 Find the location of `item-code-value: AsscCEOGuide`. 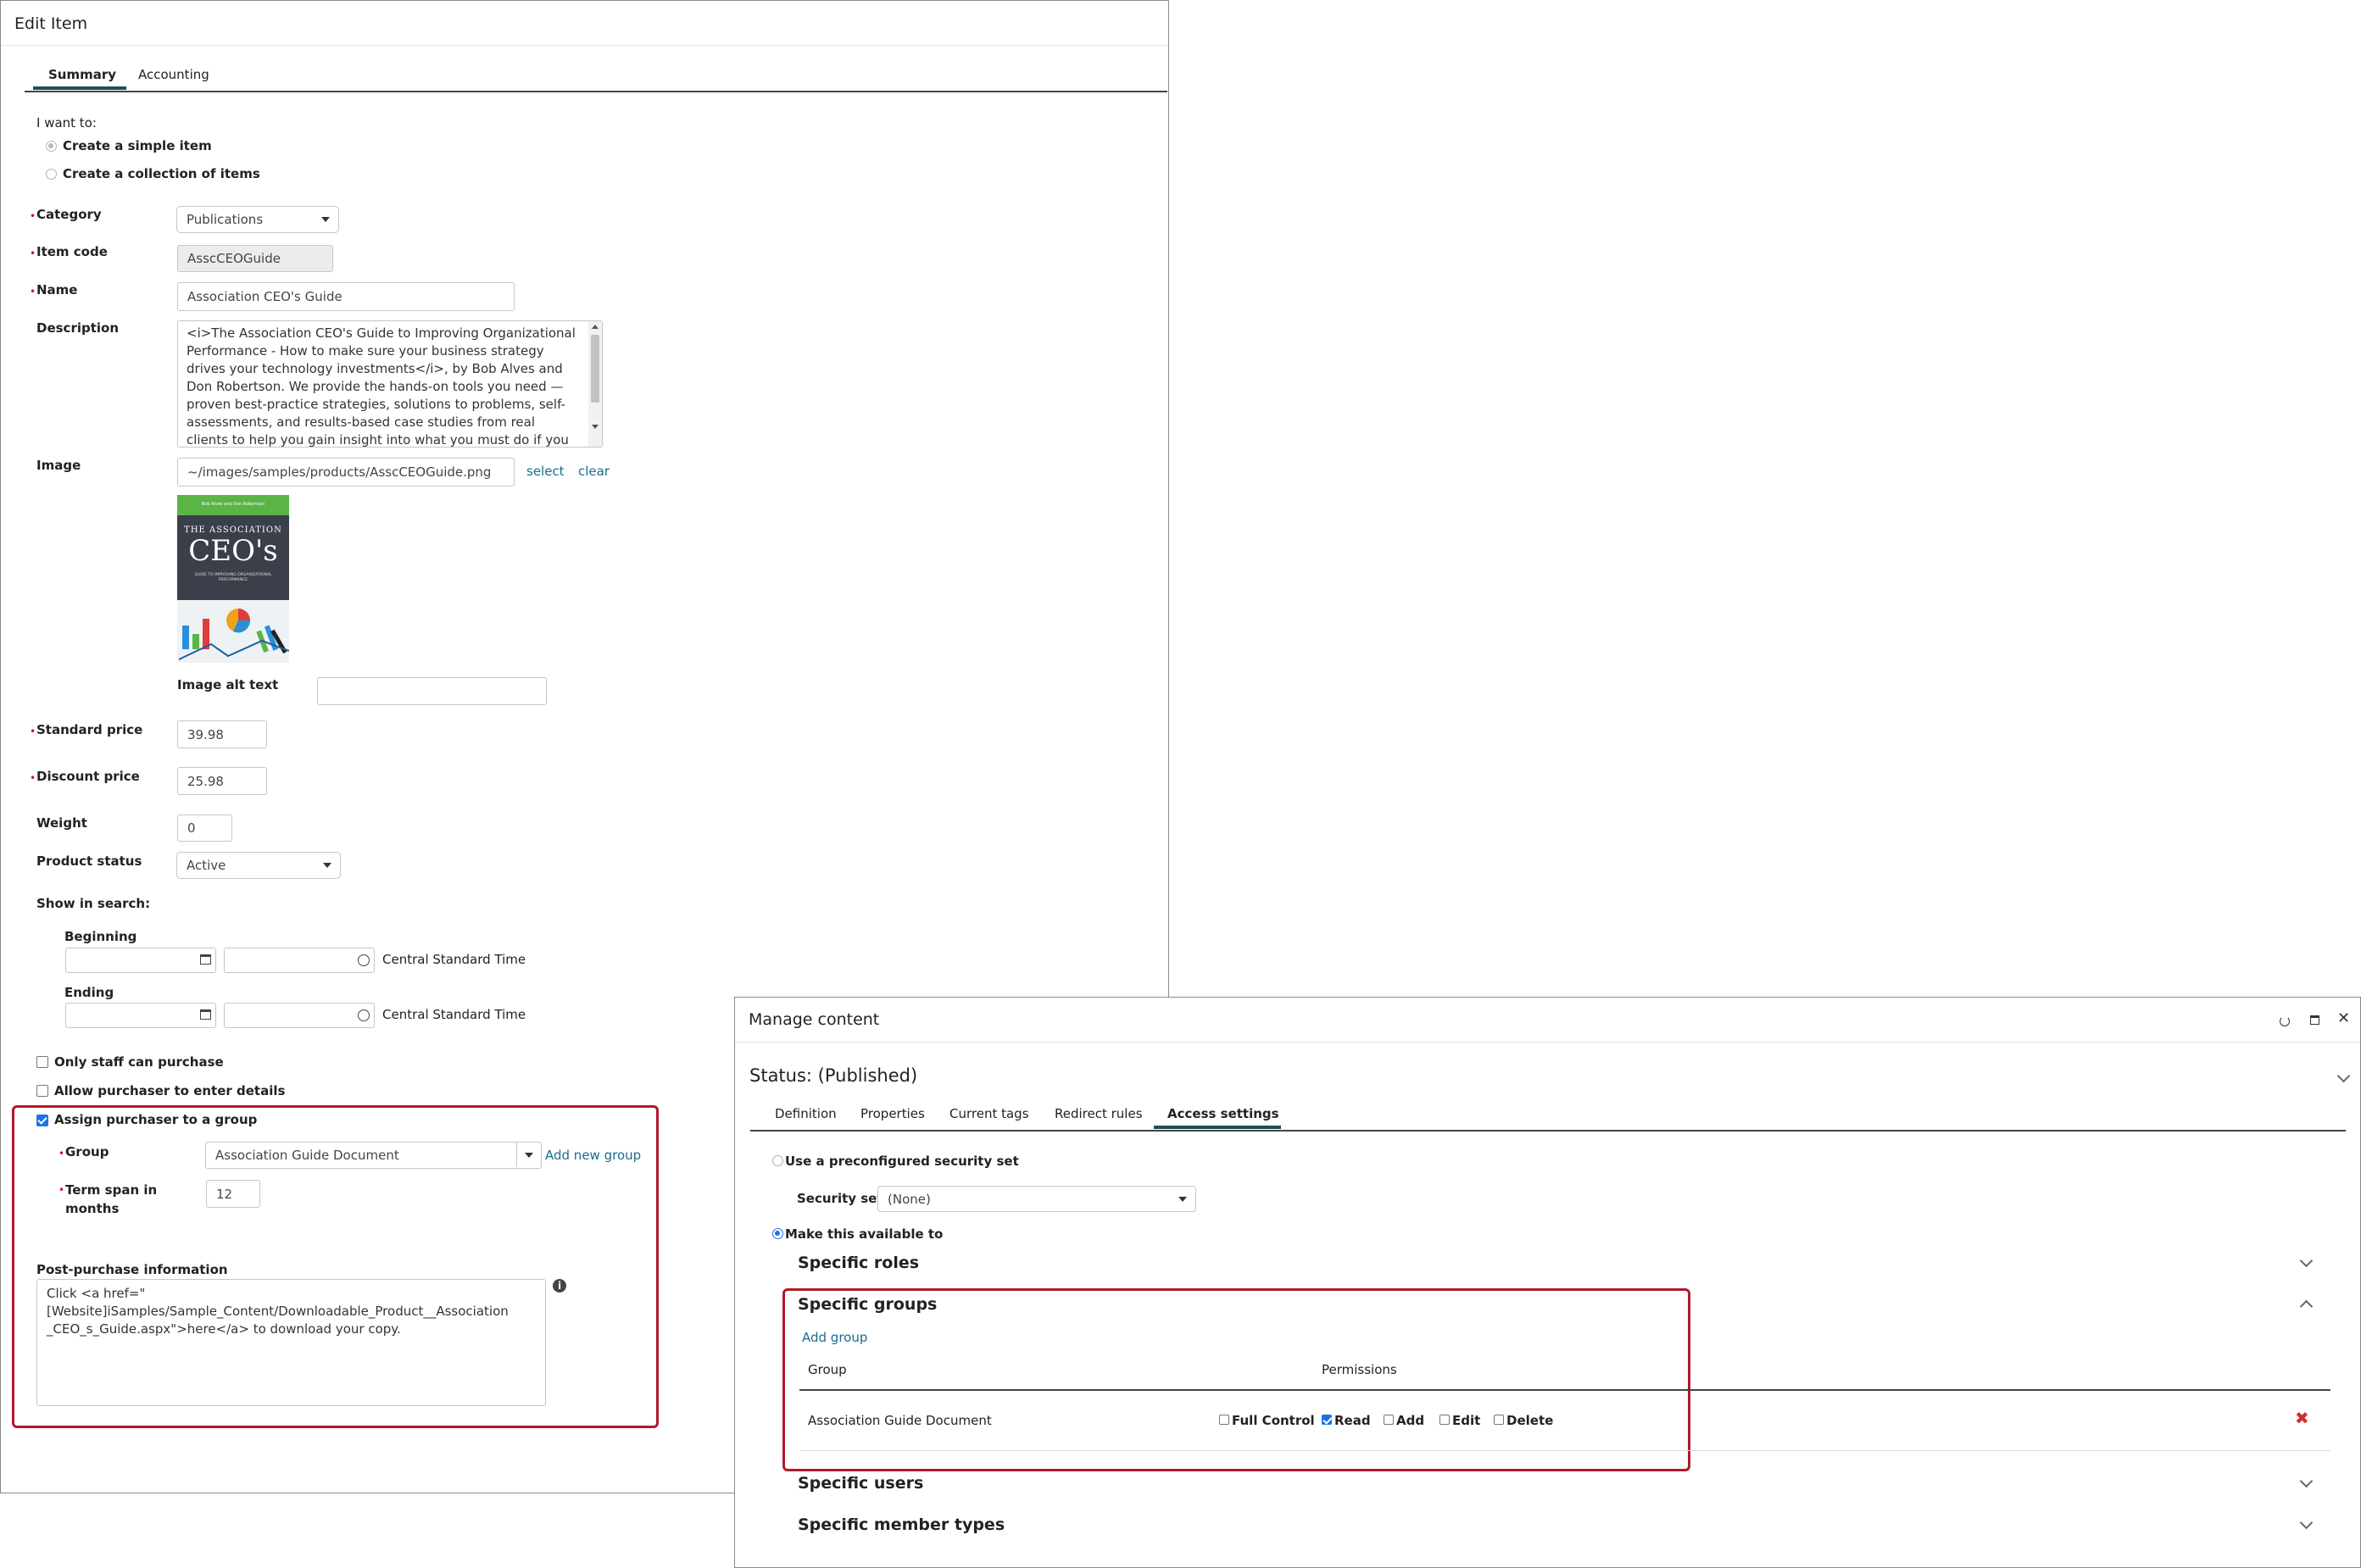

item-code-value: AsscCEOGuide is located at coordinates (234, 258).